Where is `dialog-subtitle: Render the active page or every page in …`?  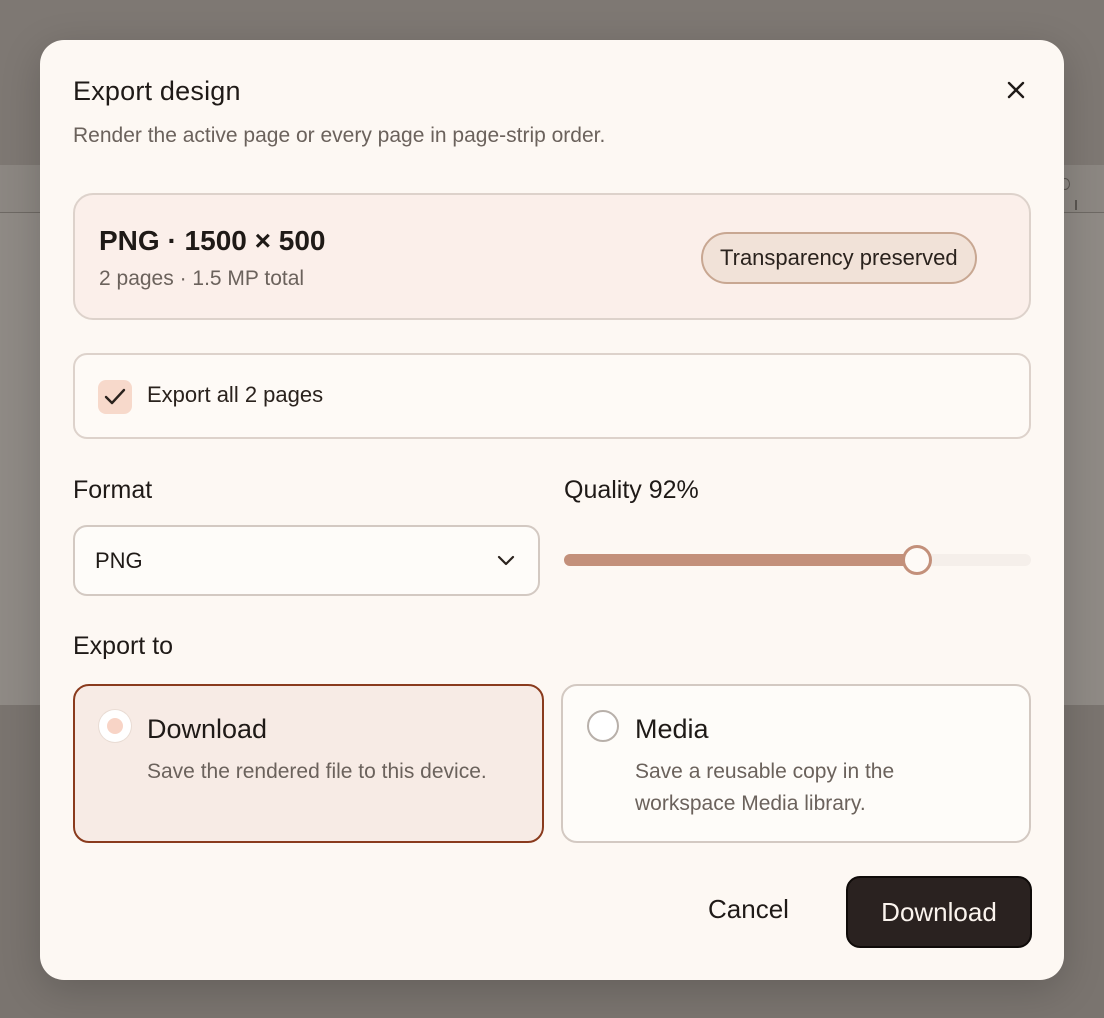
dialog-subtitle: Render the active page or every page in … is located at coordinates (339, 135).